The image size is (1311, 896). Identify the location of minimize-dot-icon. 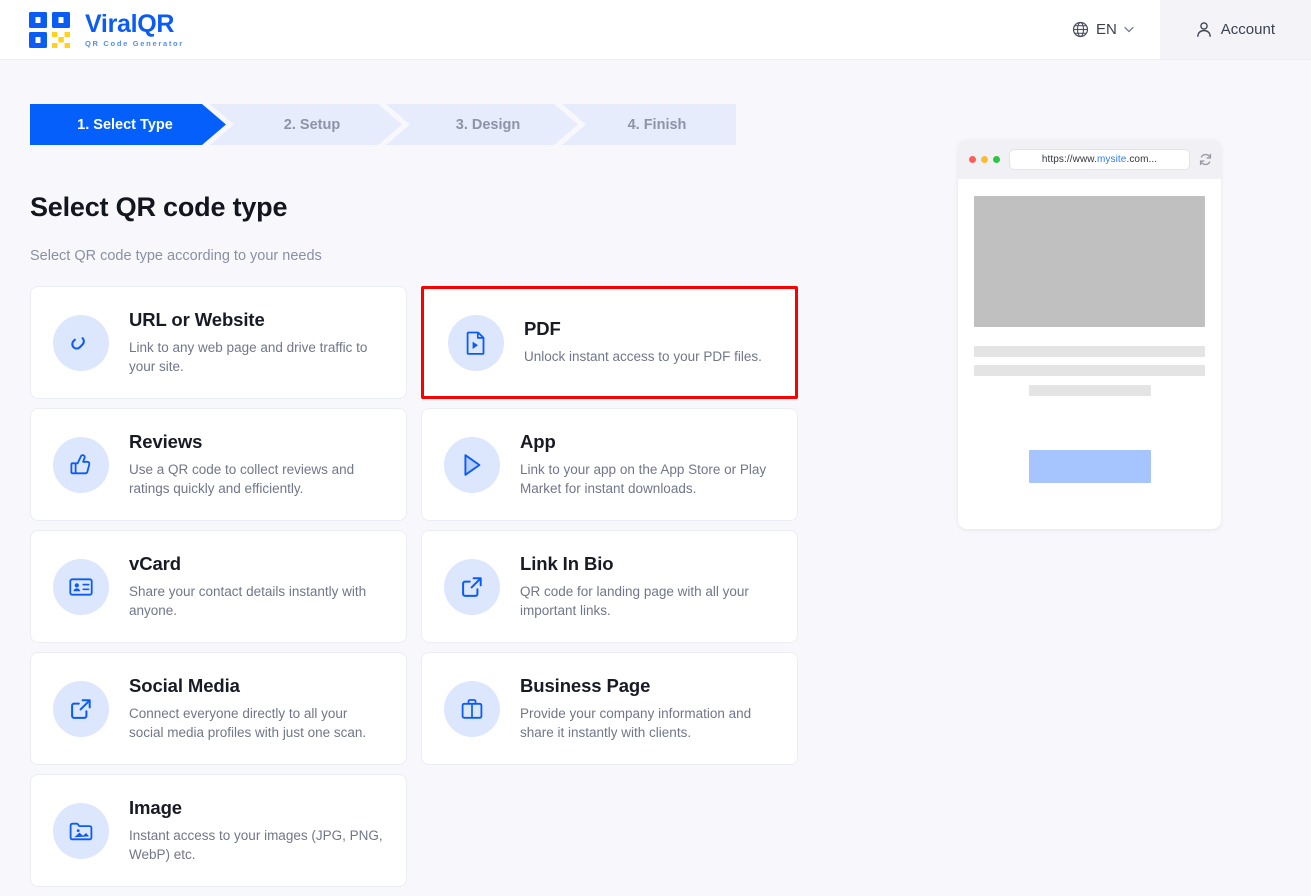
(984, 159).